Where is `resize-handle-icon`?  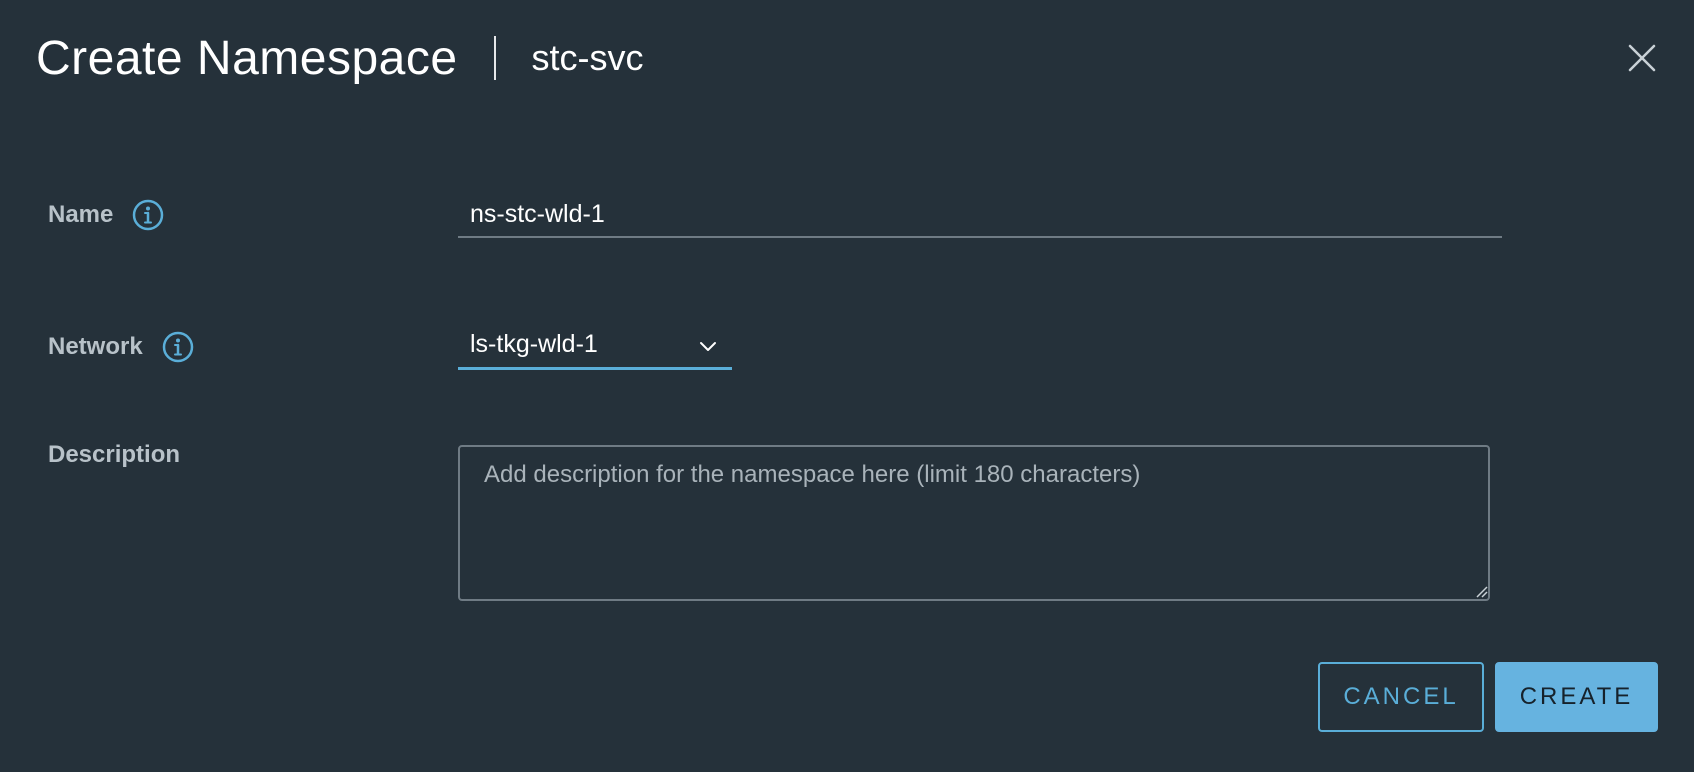
resize-handle-icon is located at coordinates (1481, 591).